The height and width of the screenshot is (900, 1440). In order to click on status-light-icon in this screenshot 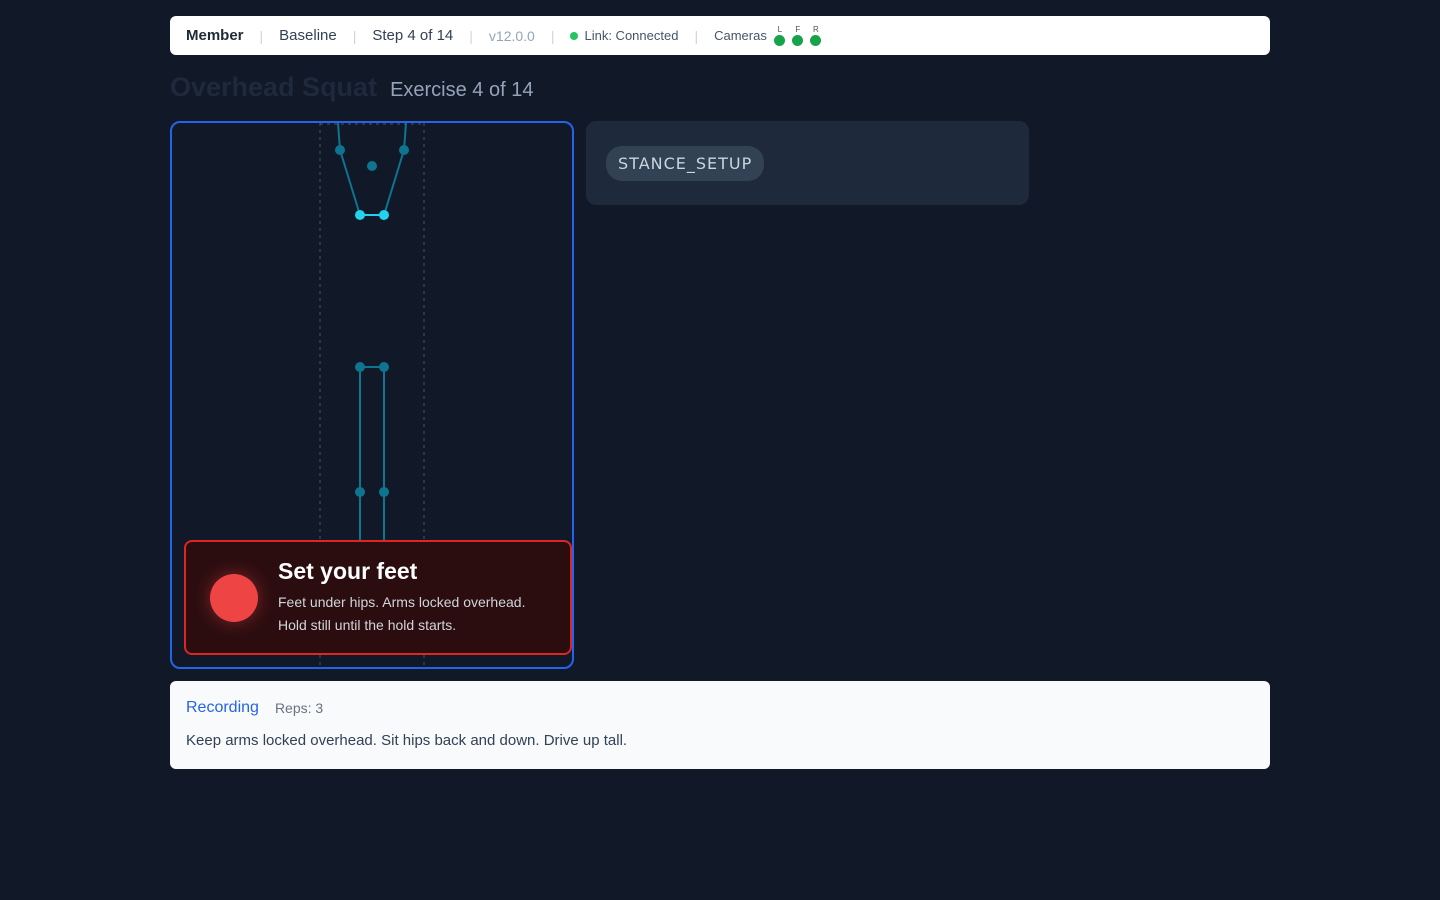, I will do `click(234, 597)`.